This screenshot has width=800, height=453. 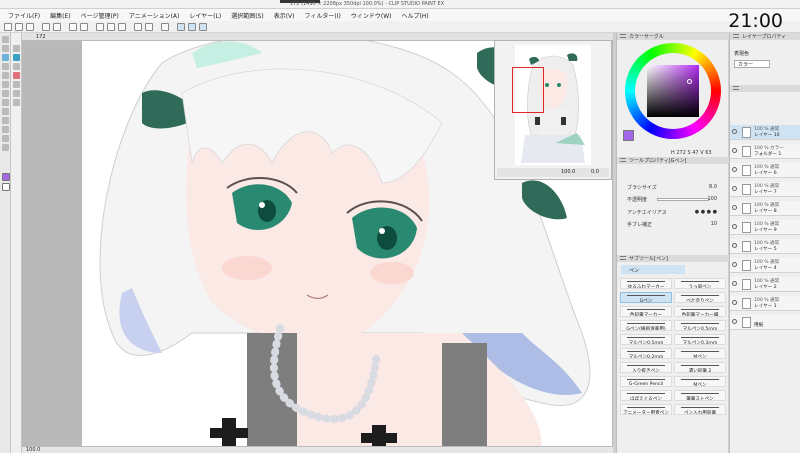 What do you see at coordinates (765, 36) in the screenshot?
I see `layer-property-header: レイヤープロパティ` at bounding box center [765, 36].